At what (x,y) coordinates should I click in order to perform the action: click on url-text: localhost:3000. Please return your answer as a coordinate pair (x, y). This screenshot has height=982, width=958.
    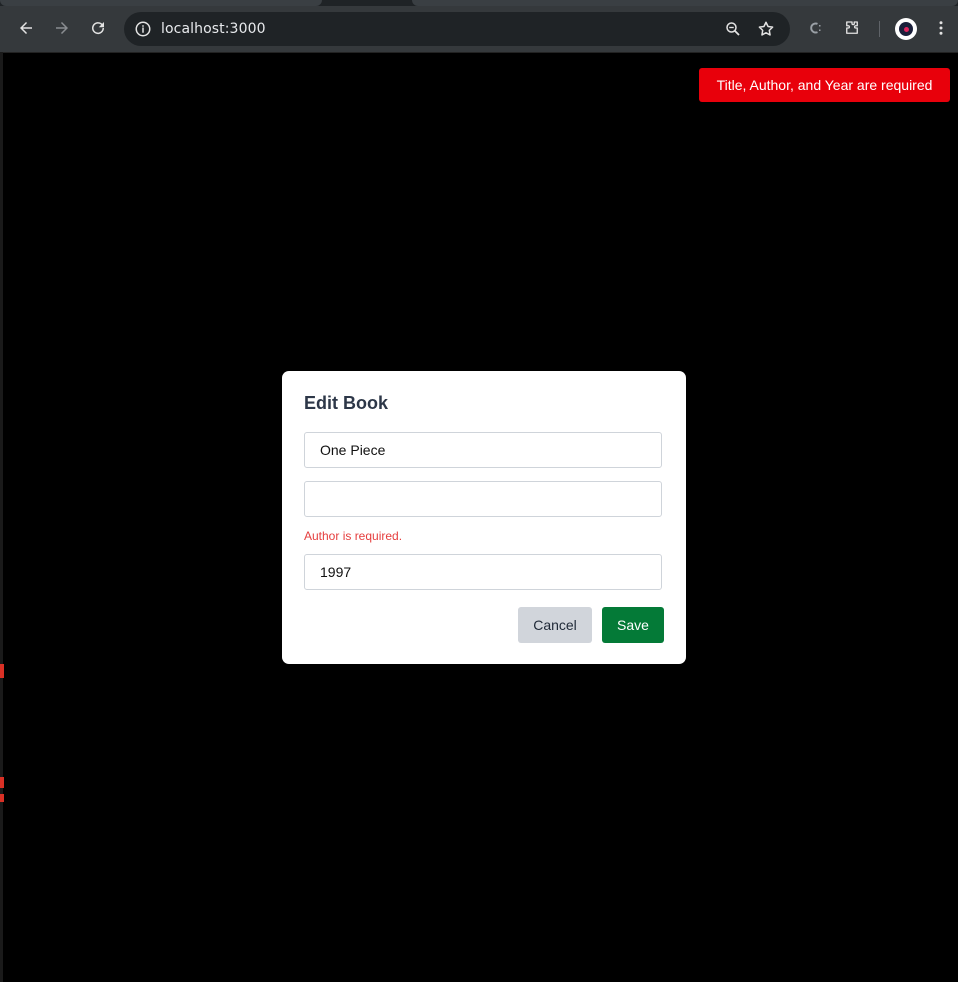
    Looking at the image, I should click on (213, 29).